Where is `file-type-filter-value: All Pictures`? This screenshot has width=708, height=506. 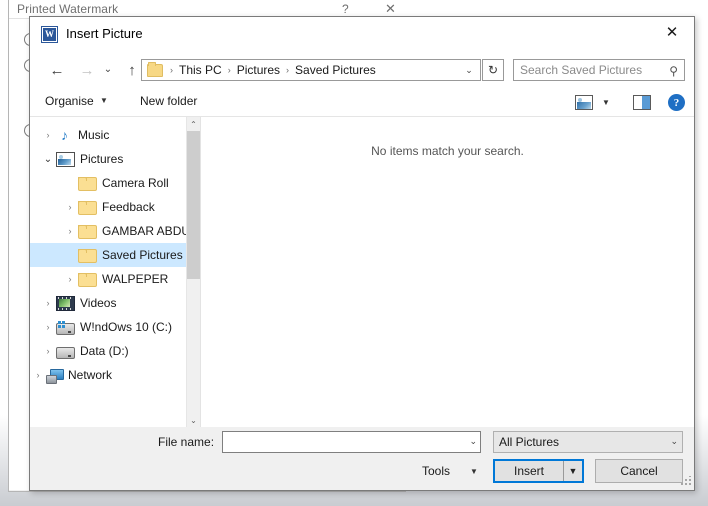
file-type-filter-value: All Pictures is located at coordinates (529, 442).